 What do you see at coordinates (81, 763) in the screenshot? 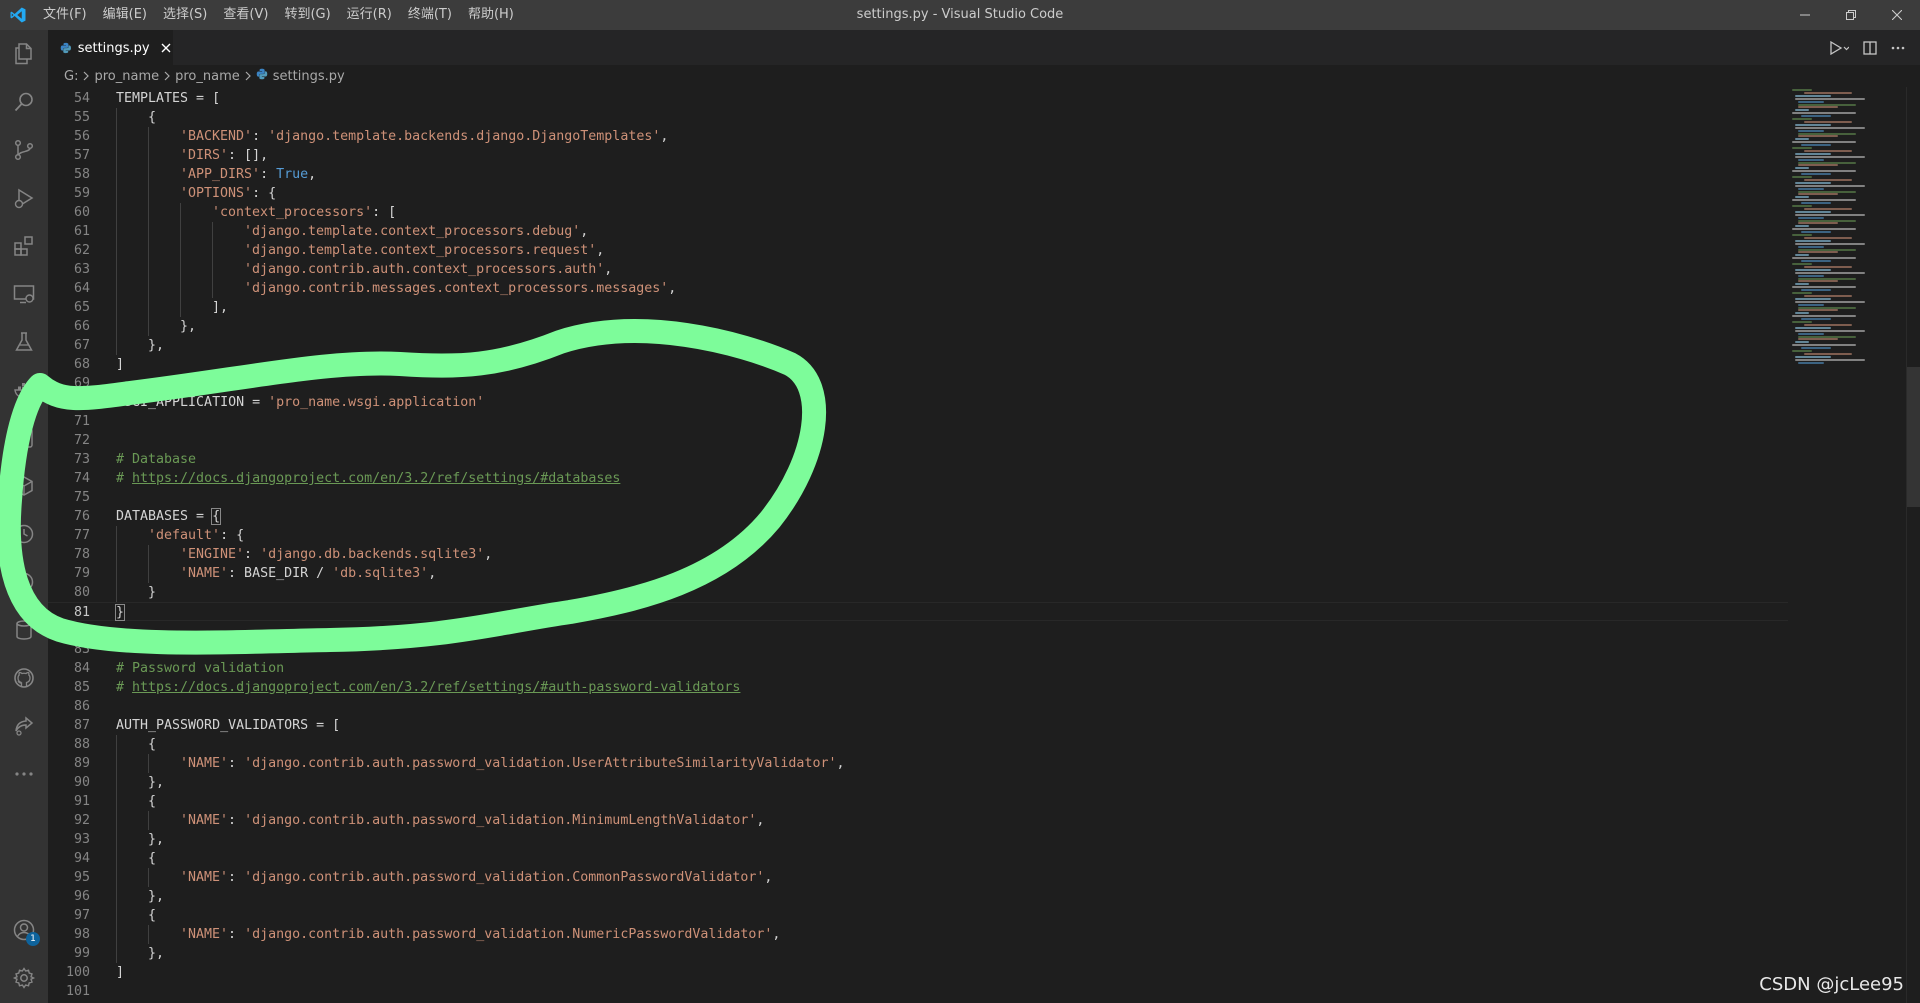
I see `line-number: 89` at bounding box center [81, 763].